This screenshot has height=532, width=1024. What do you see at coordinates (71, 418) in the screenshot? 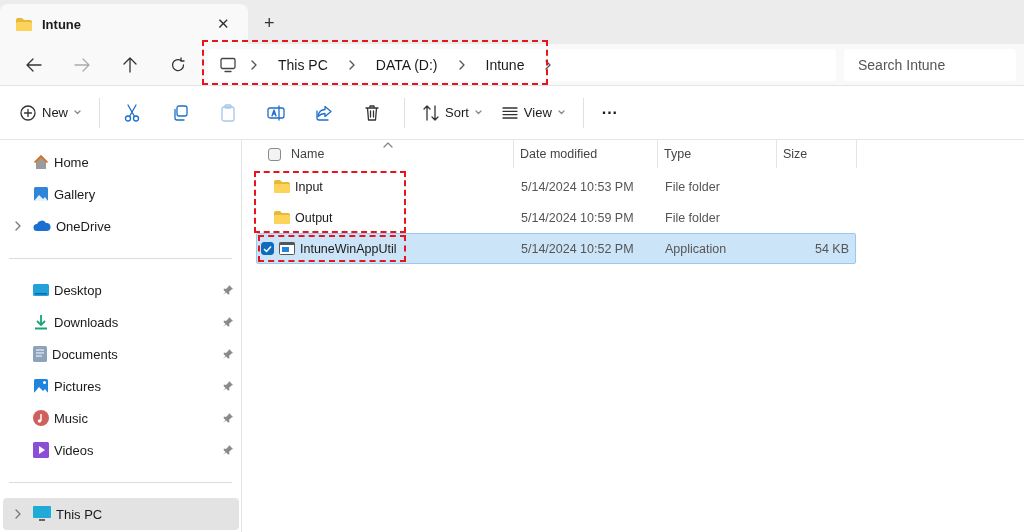
I see `sidebar-label: Music` at bounding box center [71, 418].